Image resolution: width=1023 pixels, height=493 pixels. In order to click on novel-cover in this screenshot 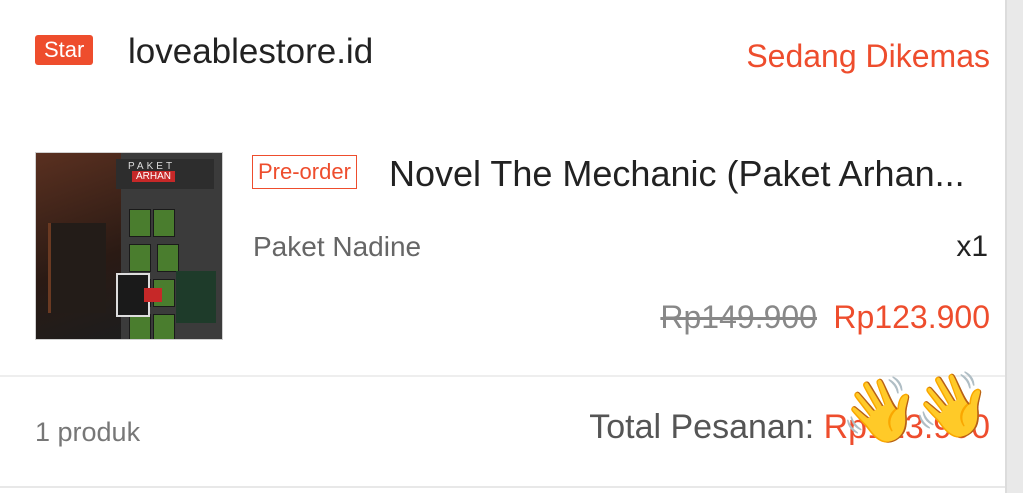, I will do `click(77, 268)`.